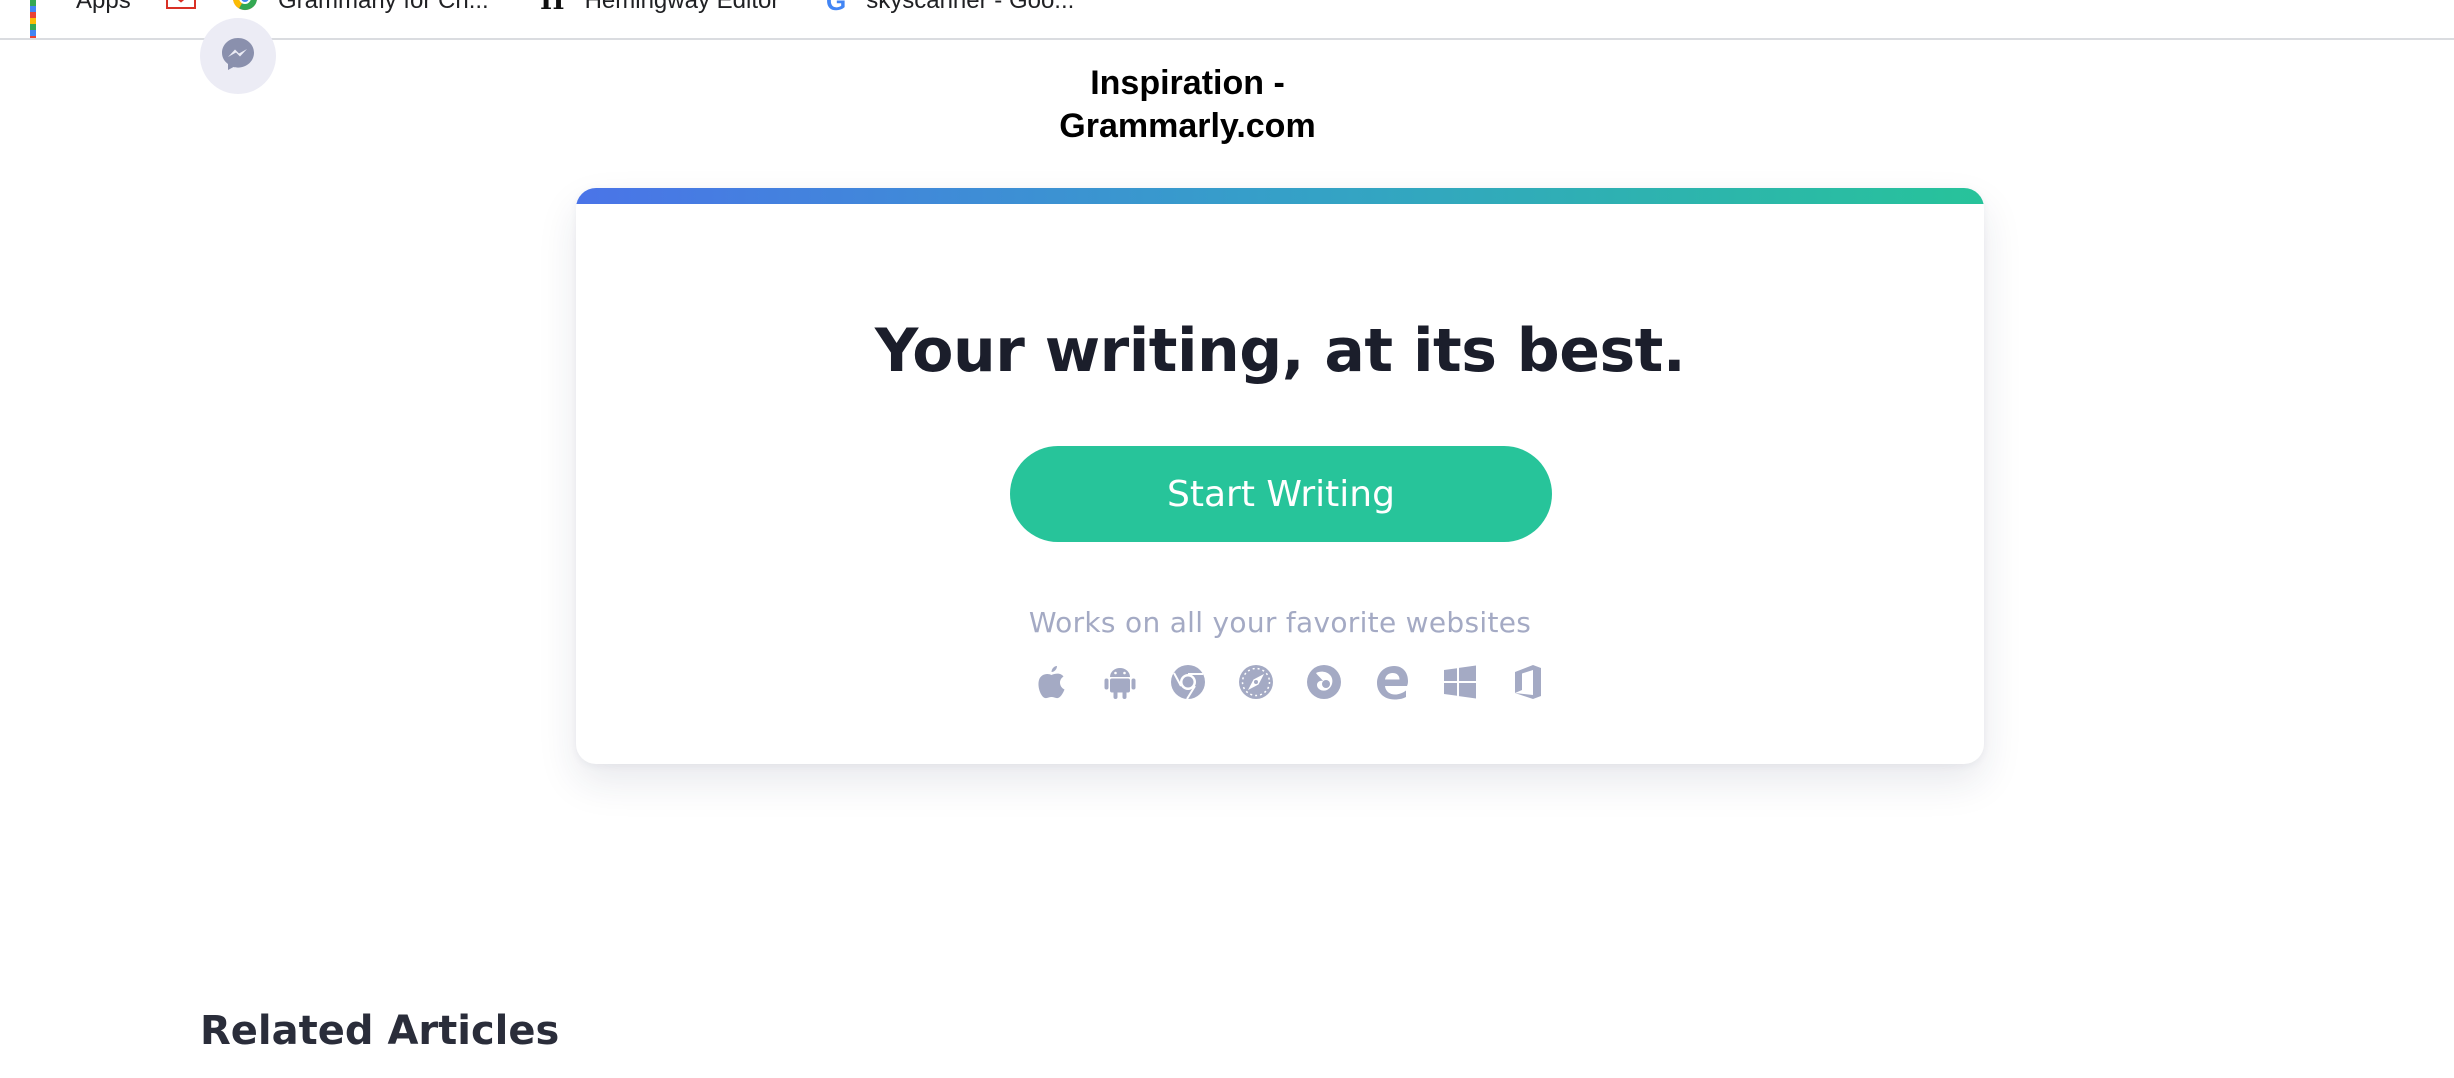 The image size is (2454, 1078). I want to click on card-headline: Your writing, at its best., so click(1280, 351).